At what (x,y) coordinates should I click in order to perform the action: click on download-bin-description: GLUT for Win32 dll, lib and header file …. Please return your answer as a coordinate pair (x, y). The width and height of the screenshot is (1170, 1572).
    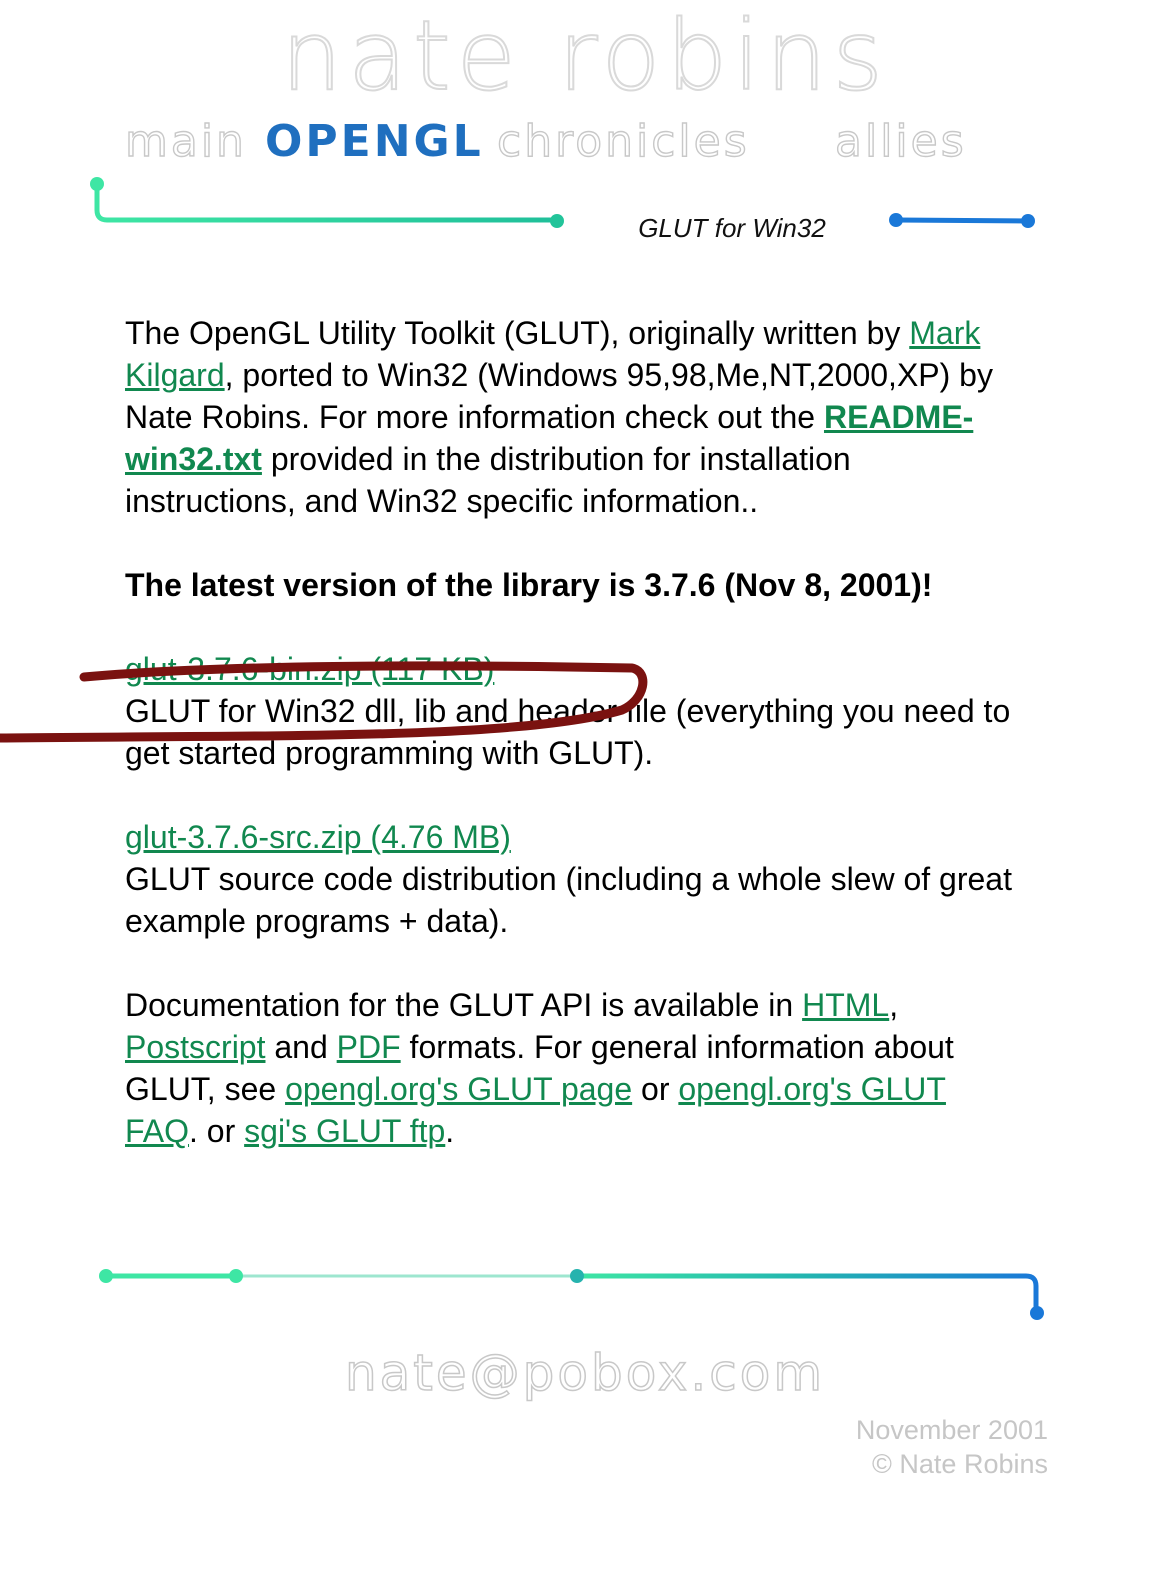
    Looking at the image, I should click on (568, 732).